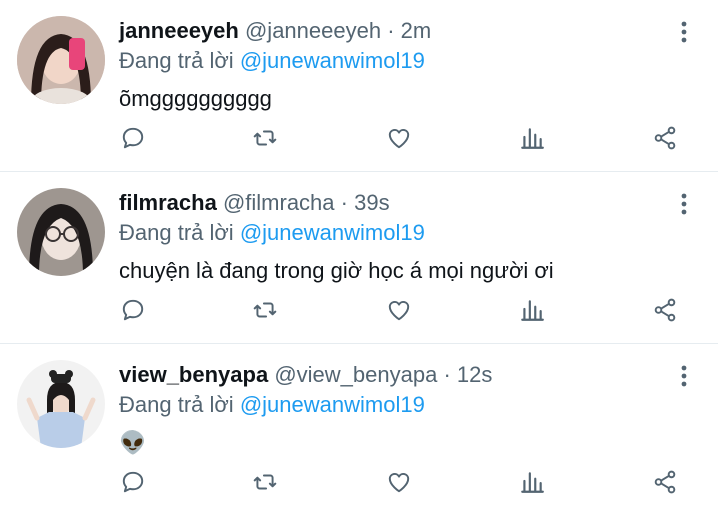  Describe the element at coordinates (474, 374) in the screenshot. I see `timestamp: 12s` at that location.